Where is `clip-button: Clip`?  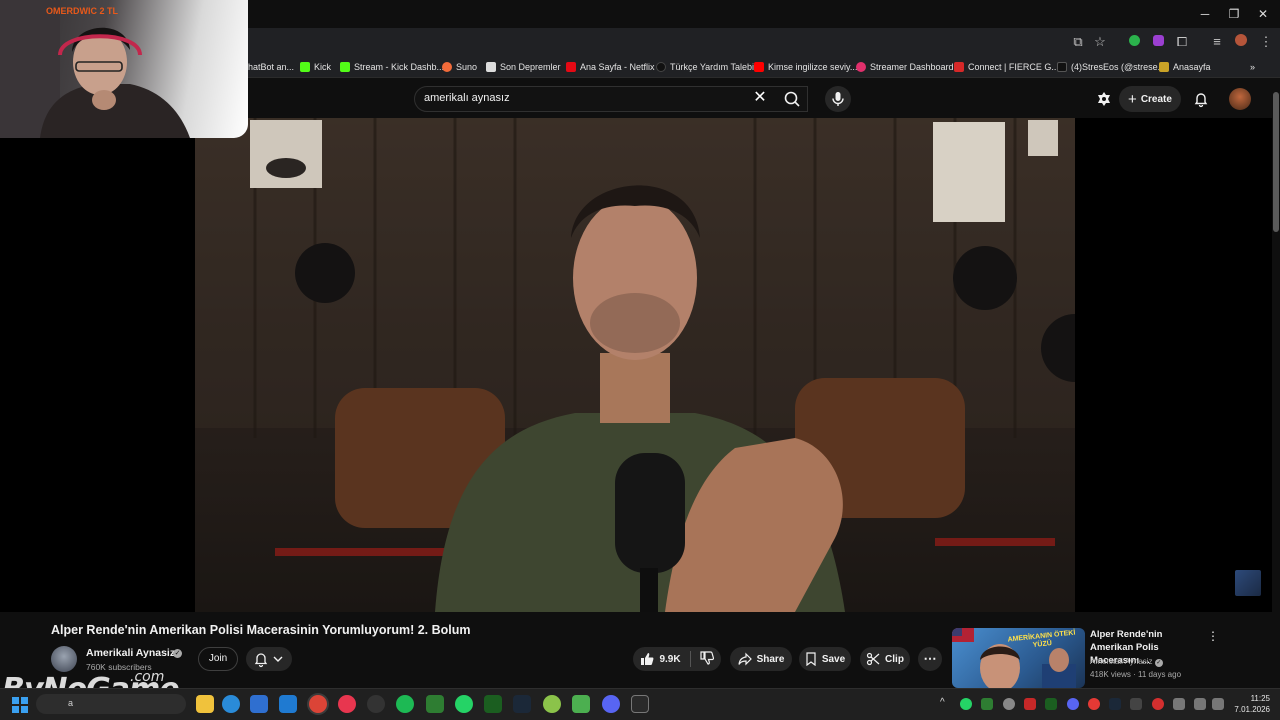
clip-button: Clip is located at coordinates (885, 659).